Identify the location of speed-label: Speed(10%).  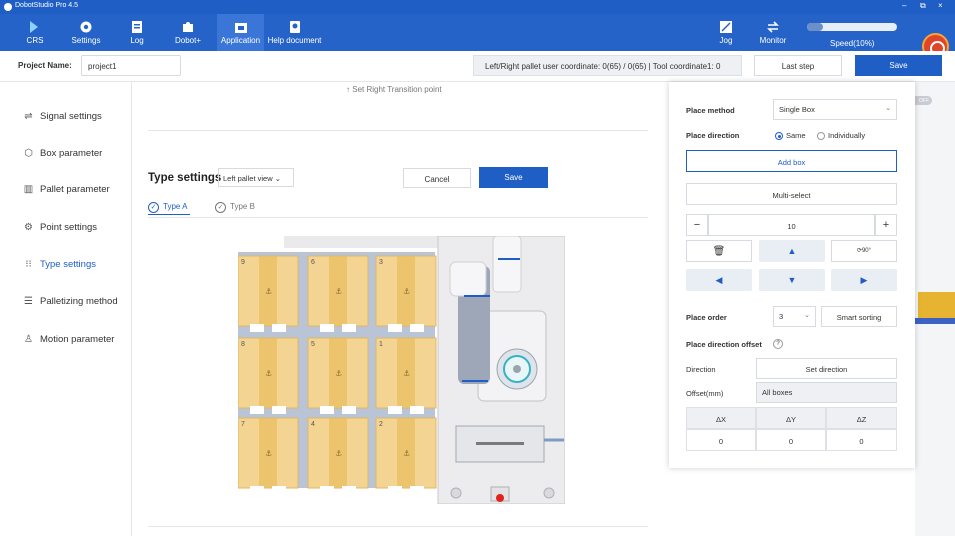
(852, 43).